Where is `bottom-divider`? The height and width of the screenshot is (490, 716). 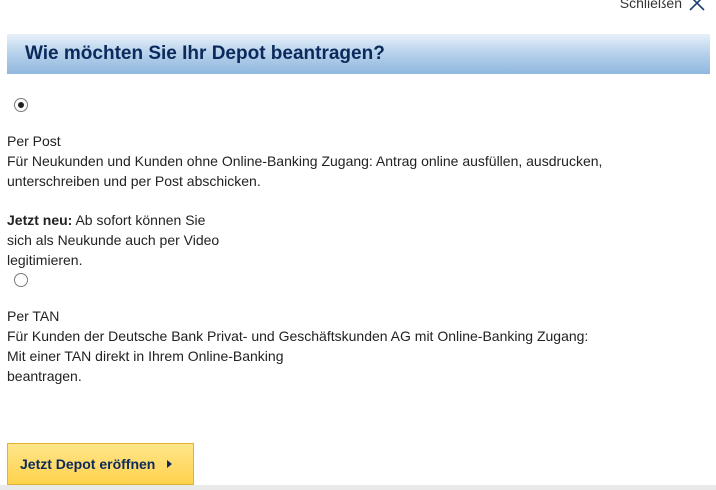
bottom-divider is located at coordinates (358, 487).